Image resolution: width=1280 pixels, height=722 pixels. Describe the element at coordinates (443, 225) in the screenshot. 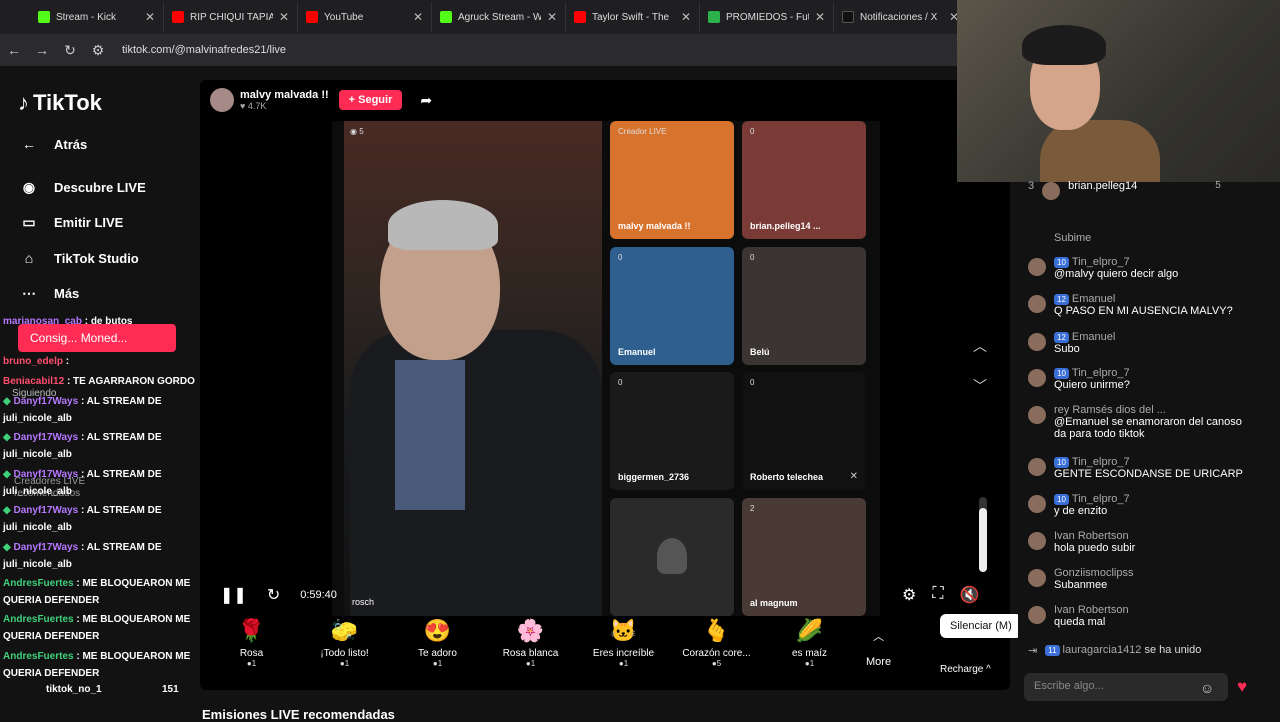

I see `guest-hair` at that location.